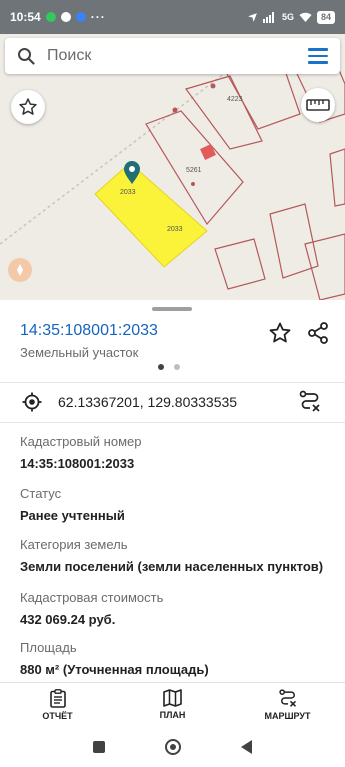  I want to click on share-icon, so click(318, 333).